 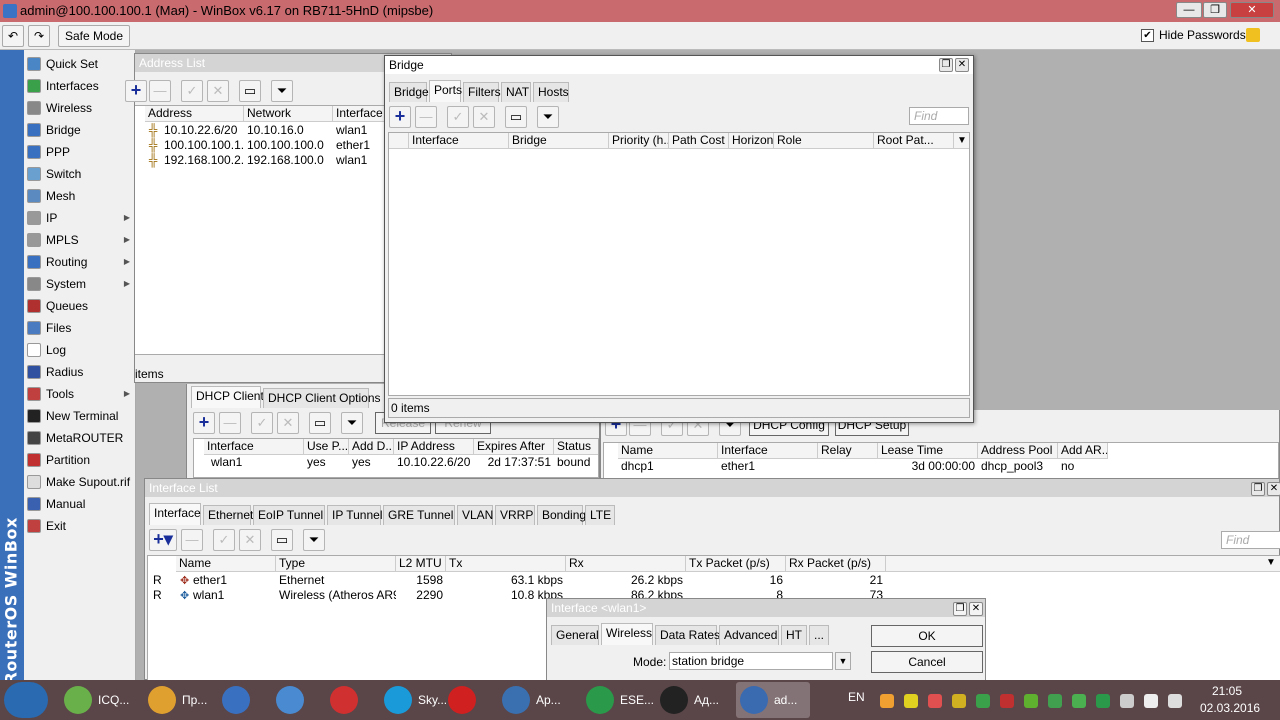 I want to click on menu-item-wireless: Wireless, so click(x=80, y=108).